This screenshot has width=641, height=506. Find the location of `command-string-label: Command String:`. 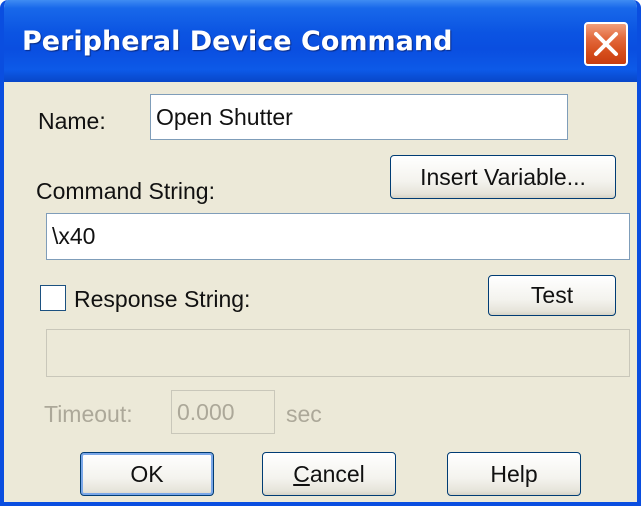

command-string-label: Command String: is located at coordinates (125, 191).